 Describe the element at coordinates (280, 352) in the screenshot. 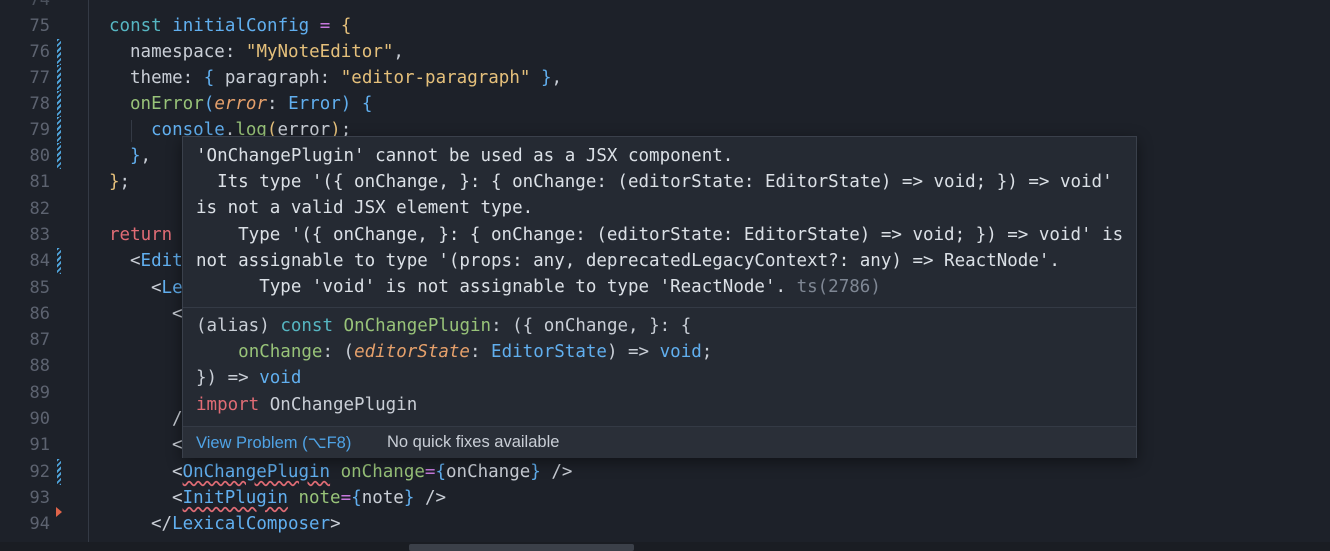

I see `property-name: onChange` at that location.